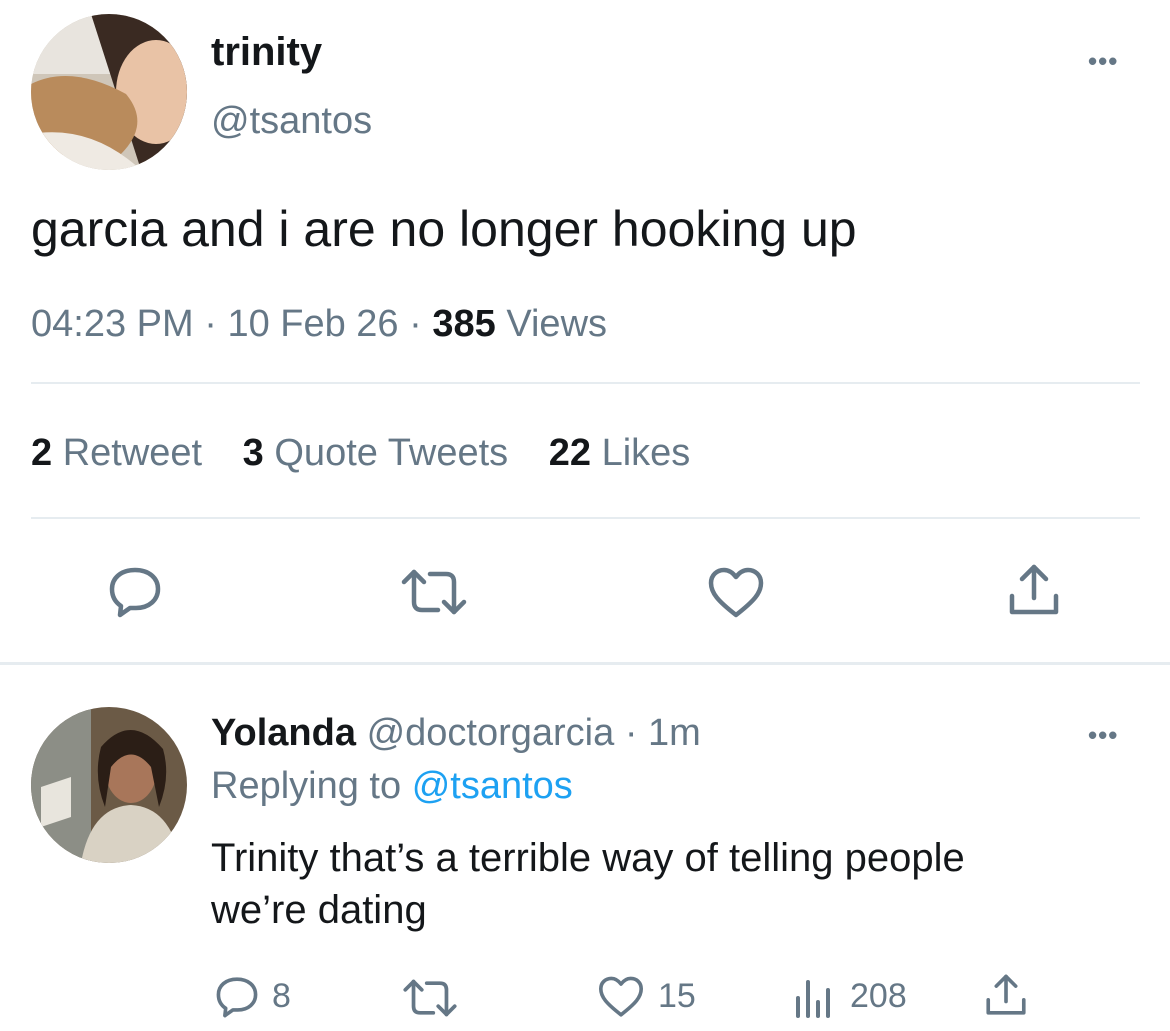 The width and height of the screenshot is (1170, 1031). What do you see at coordinates (464, 324) in the screenshot?
I see `views-count: 385` at bounding box center [464, 324].